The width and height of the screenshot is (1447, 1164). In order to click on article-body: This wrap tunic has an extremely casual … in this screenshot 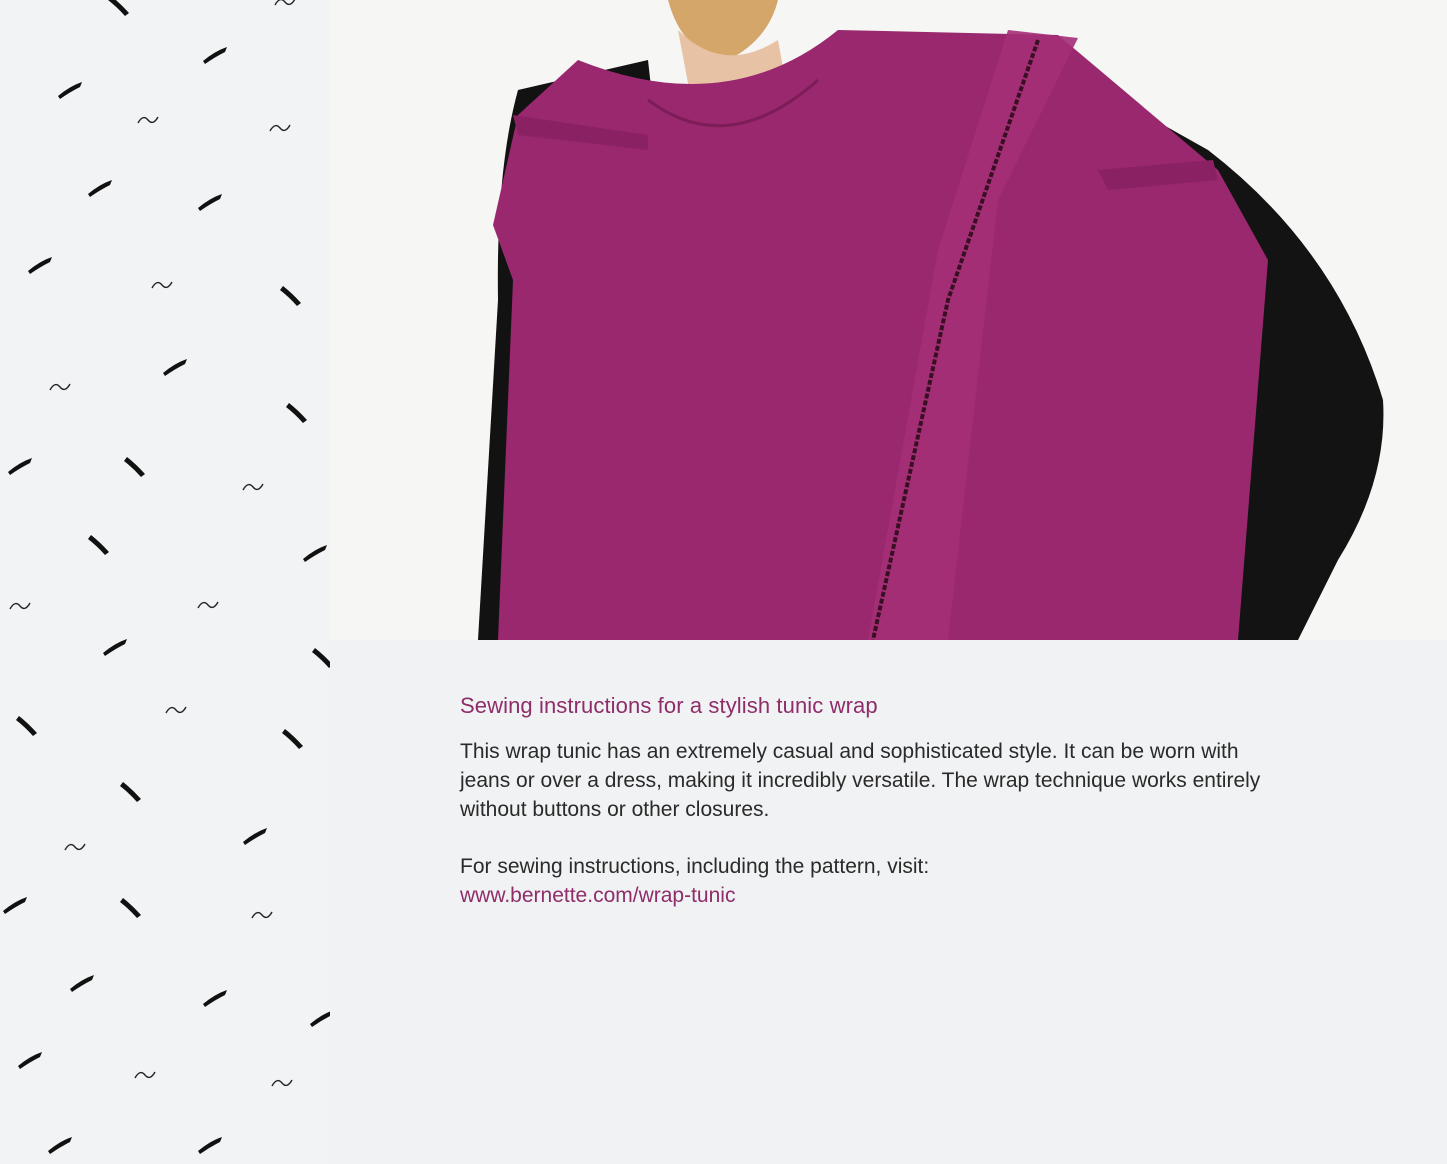, I will do `click(860, 780)`.